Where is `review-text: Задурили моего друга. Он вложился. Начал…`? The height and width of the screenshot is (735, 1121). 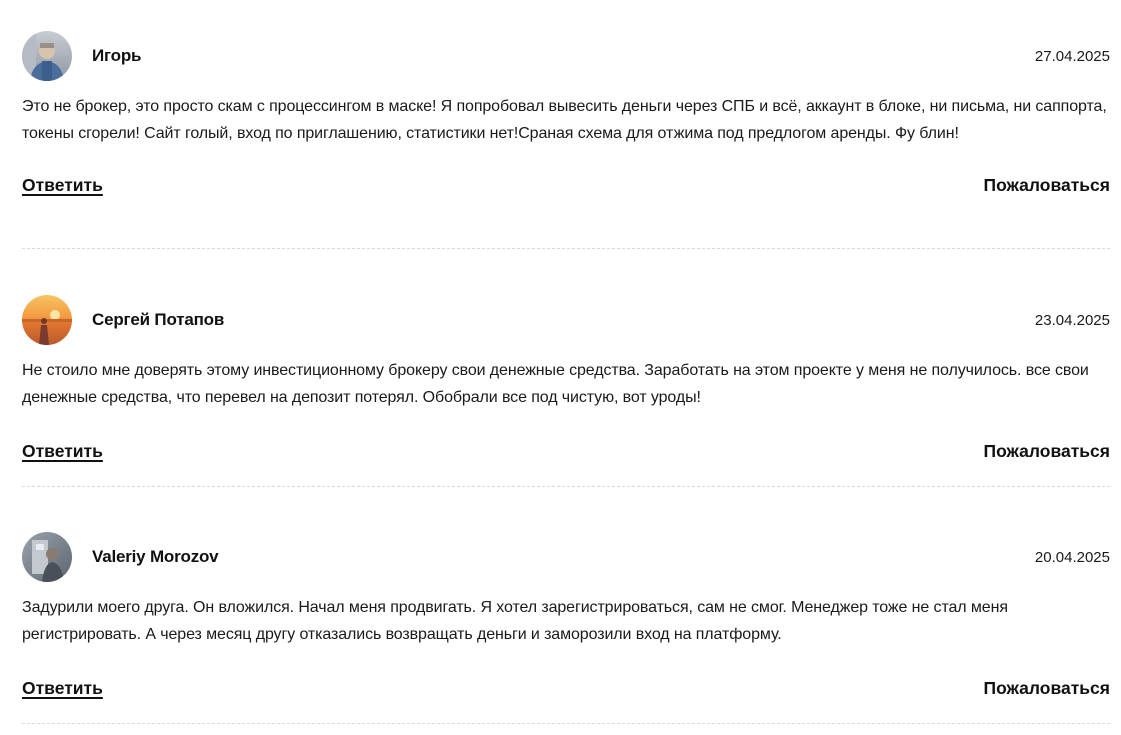
review-text: Задурили моего друга. Он вложился. Начал… is located at coordinates (515, 621).